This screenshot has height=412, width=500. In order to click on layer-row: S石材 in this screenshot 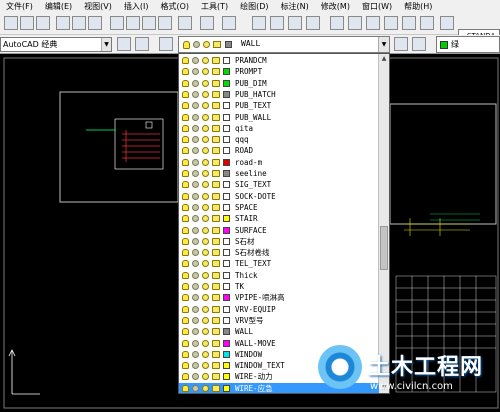, I will do `click(279, 241)`.